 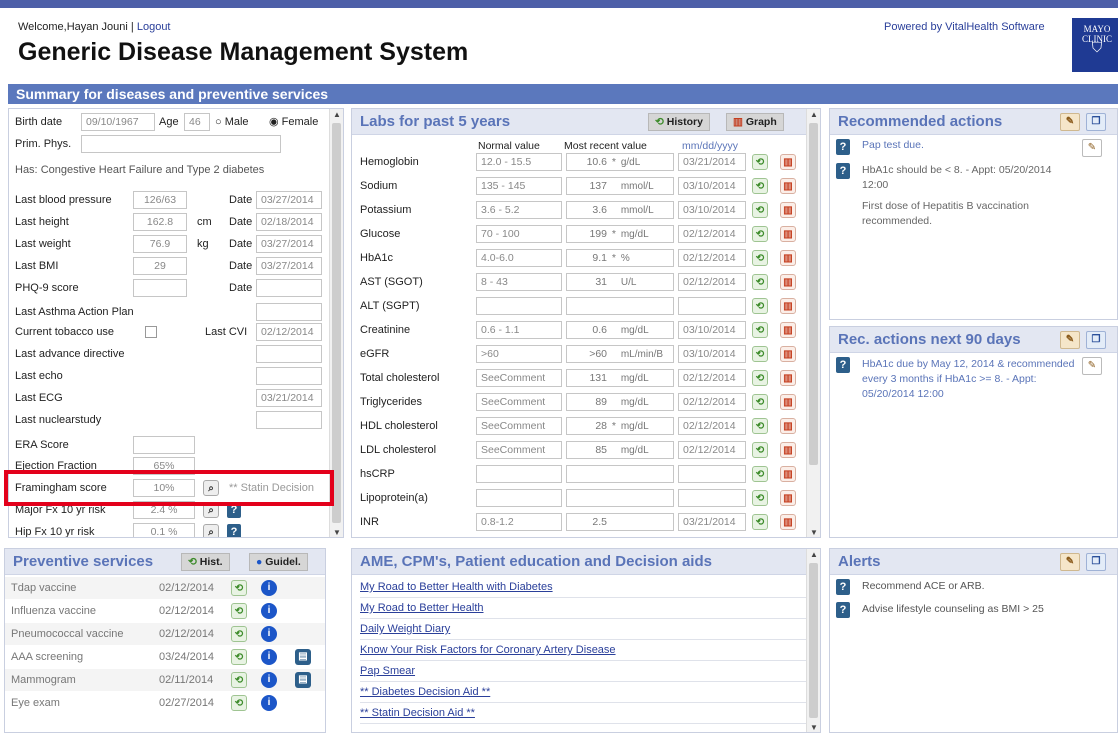 I want to click on echo-field, so click(x=289, y=376).